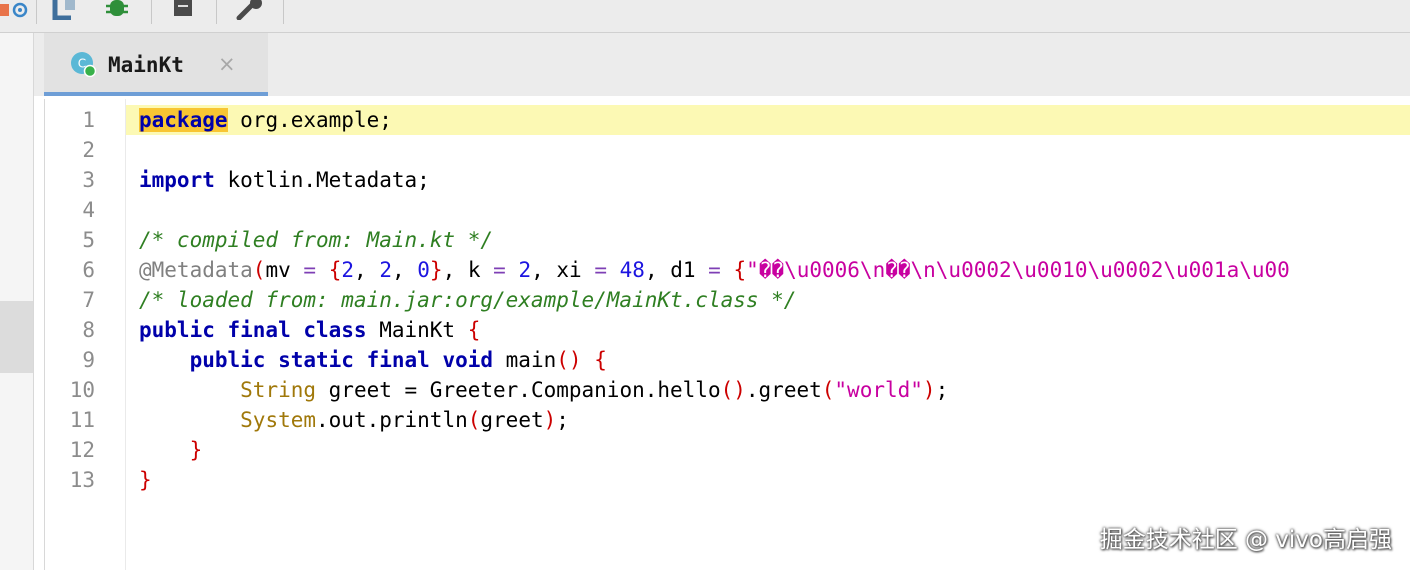  Describe the element at coordinates (783, 390) in the screenshot. I see `code-token: .greet` at that location.